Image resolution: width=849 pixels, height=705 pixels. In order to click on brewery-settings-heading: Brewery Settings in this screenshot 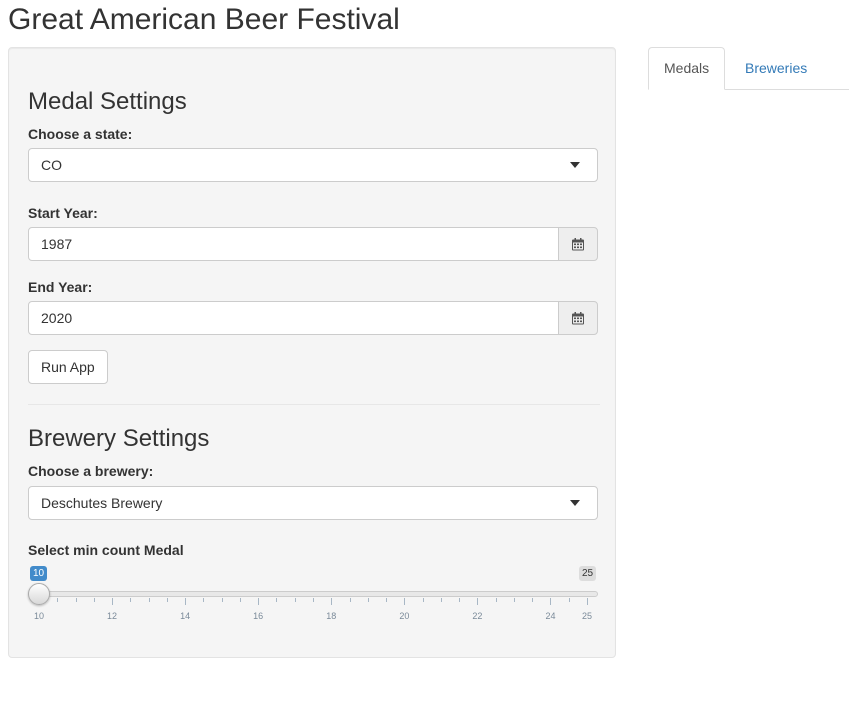, I will do `click(119, 438)`.